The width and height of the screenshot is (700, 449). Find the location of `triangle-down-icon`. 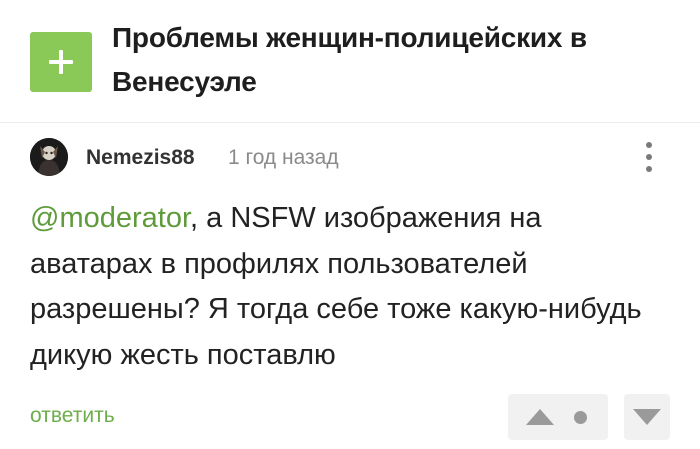

triangle-down-icon is located at coordinates (647, 417).